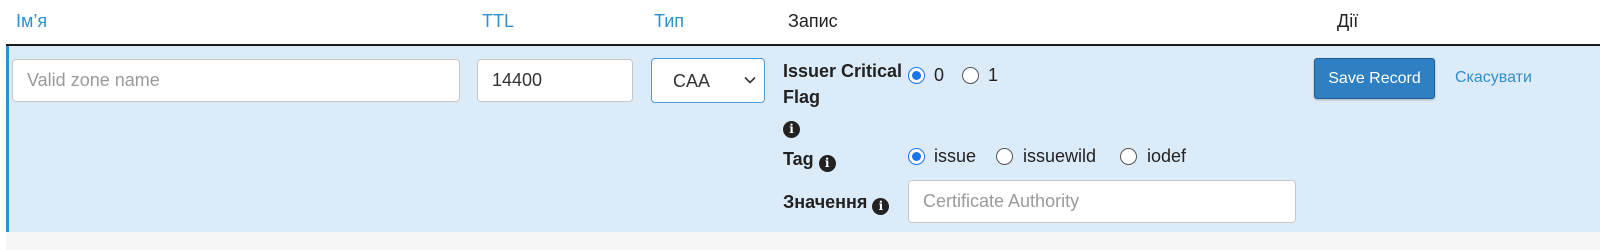 Image resolution: width=1600 pixels, height=250 pixels. I want to click on tag-option-issuewild-label: issuewild, so click(1060, 156).